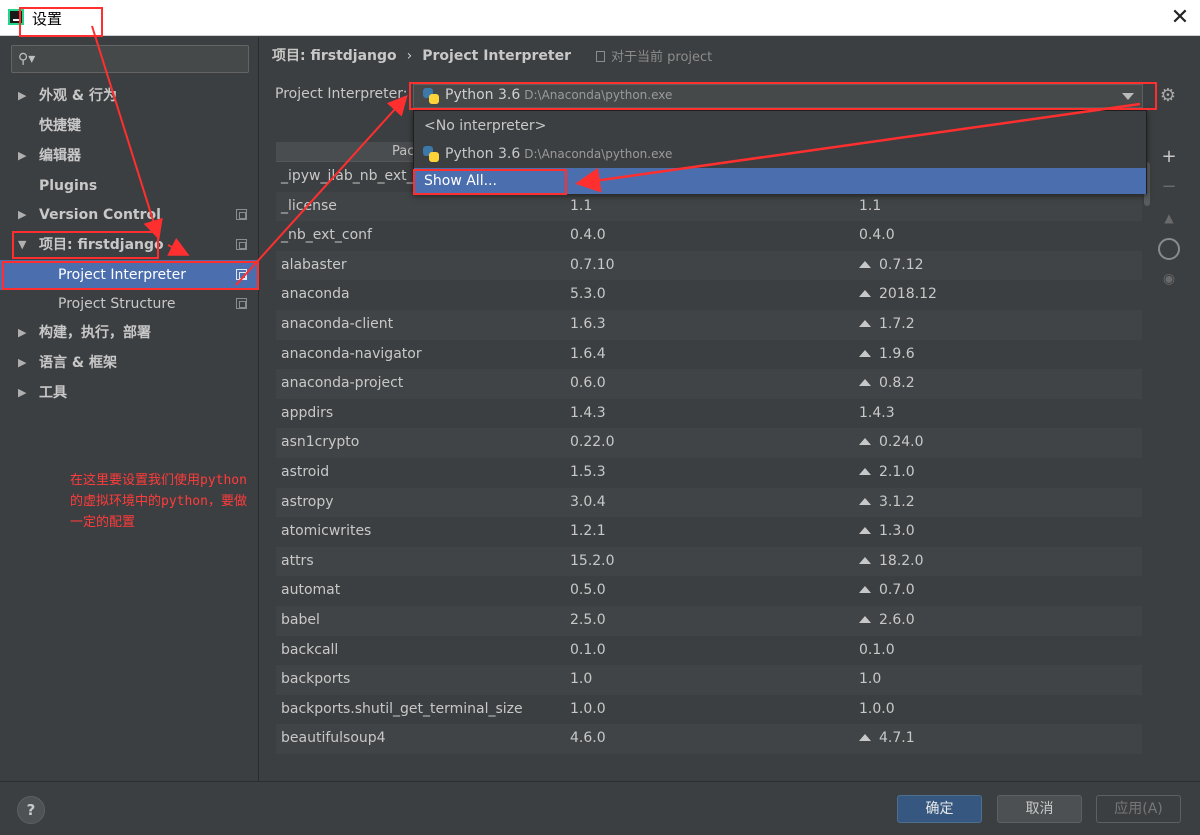  I want to click on package-name: backports, so click(316, 679).